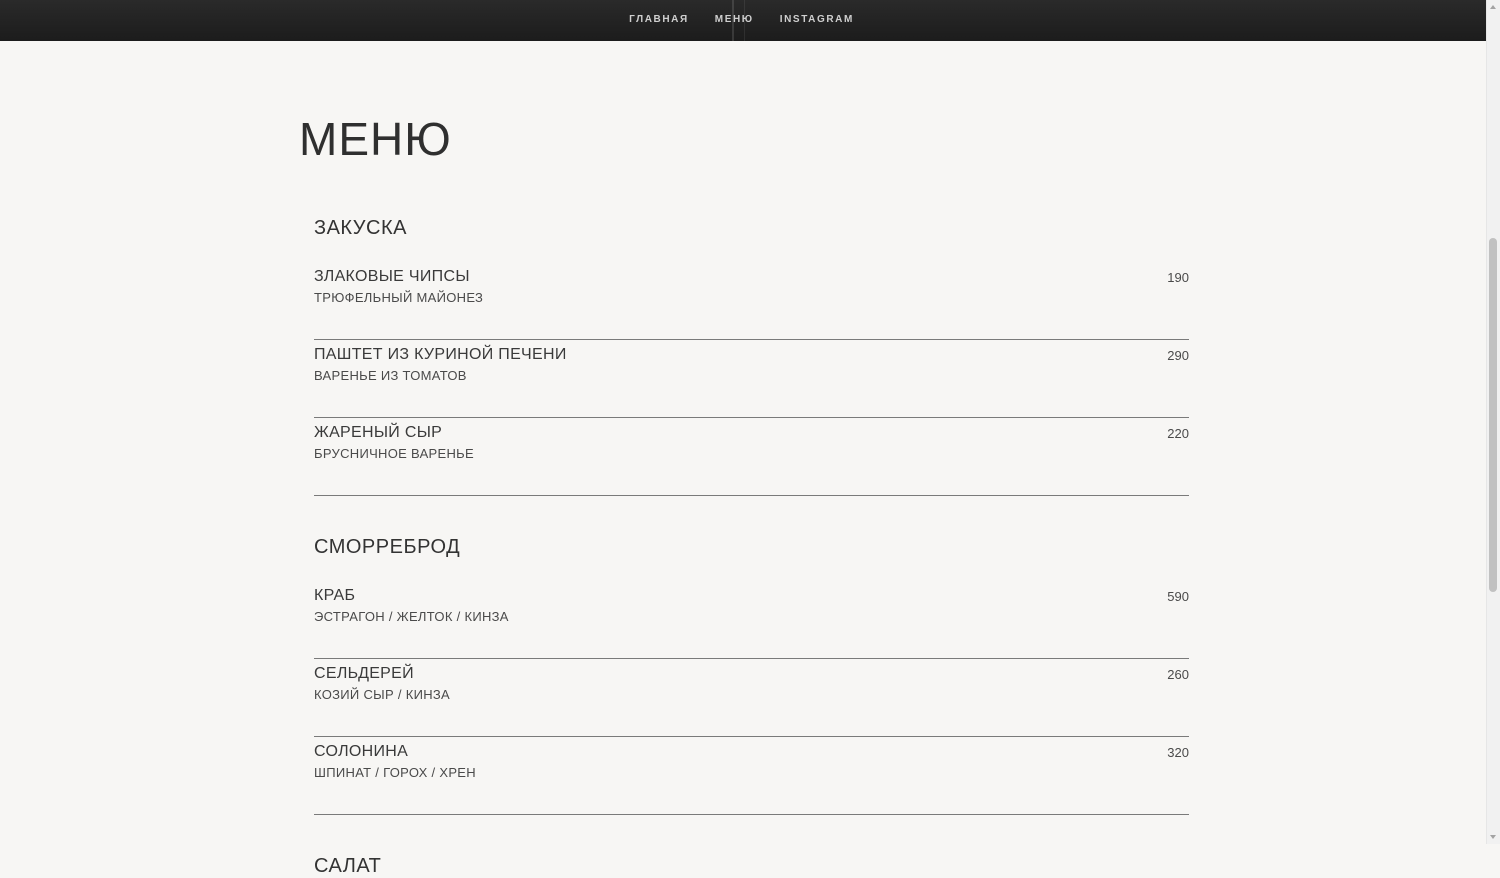 Image resolution: width=1500 pixels, height=878 pixels. I want to click on menu-item-name: СЕЛЬДЕРЕЙ, so click(364, 673).